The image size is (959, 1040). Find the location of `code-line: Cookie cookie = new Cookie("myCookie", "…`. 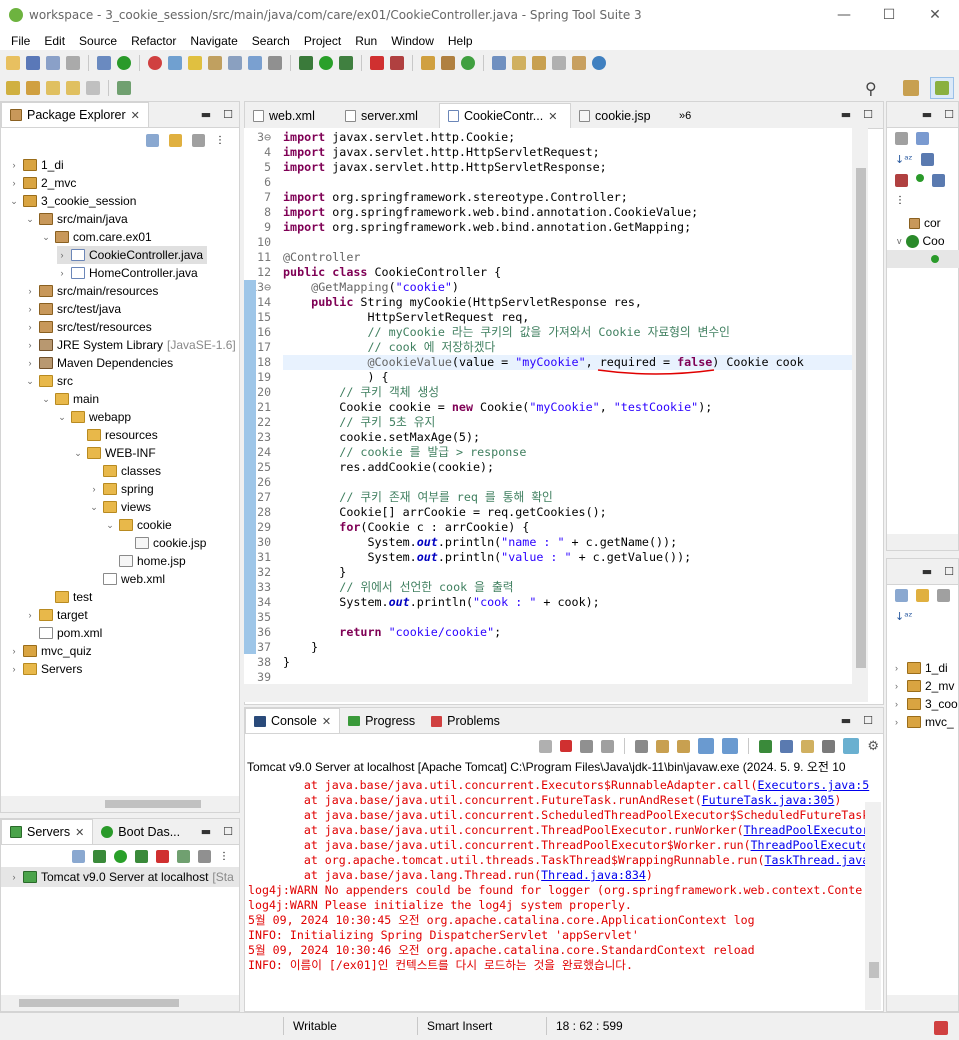

code-line: Cookie cookie = new Cookie("myCookie", "… is located at coordinates (497, 407).